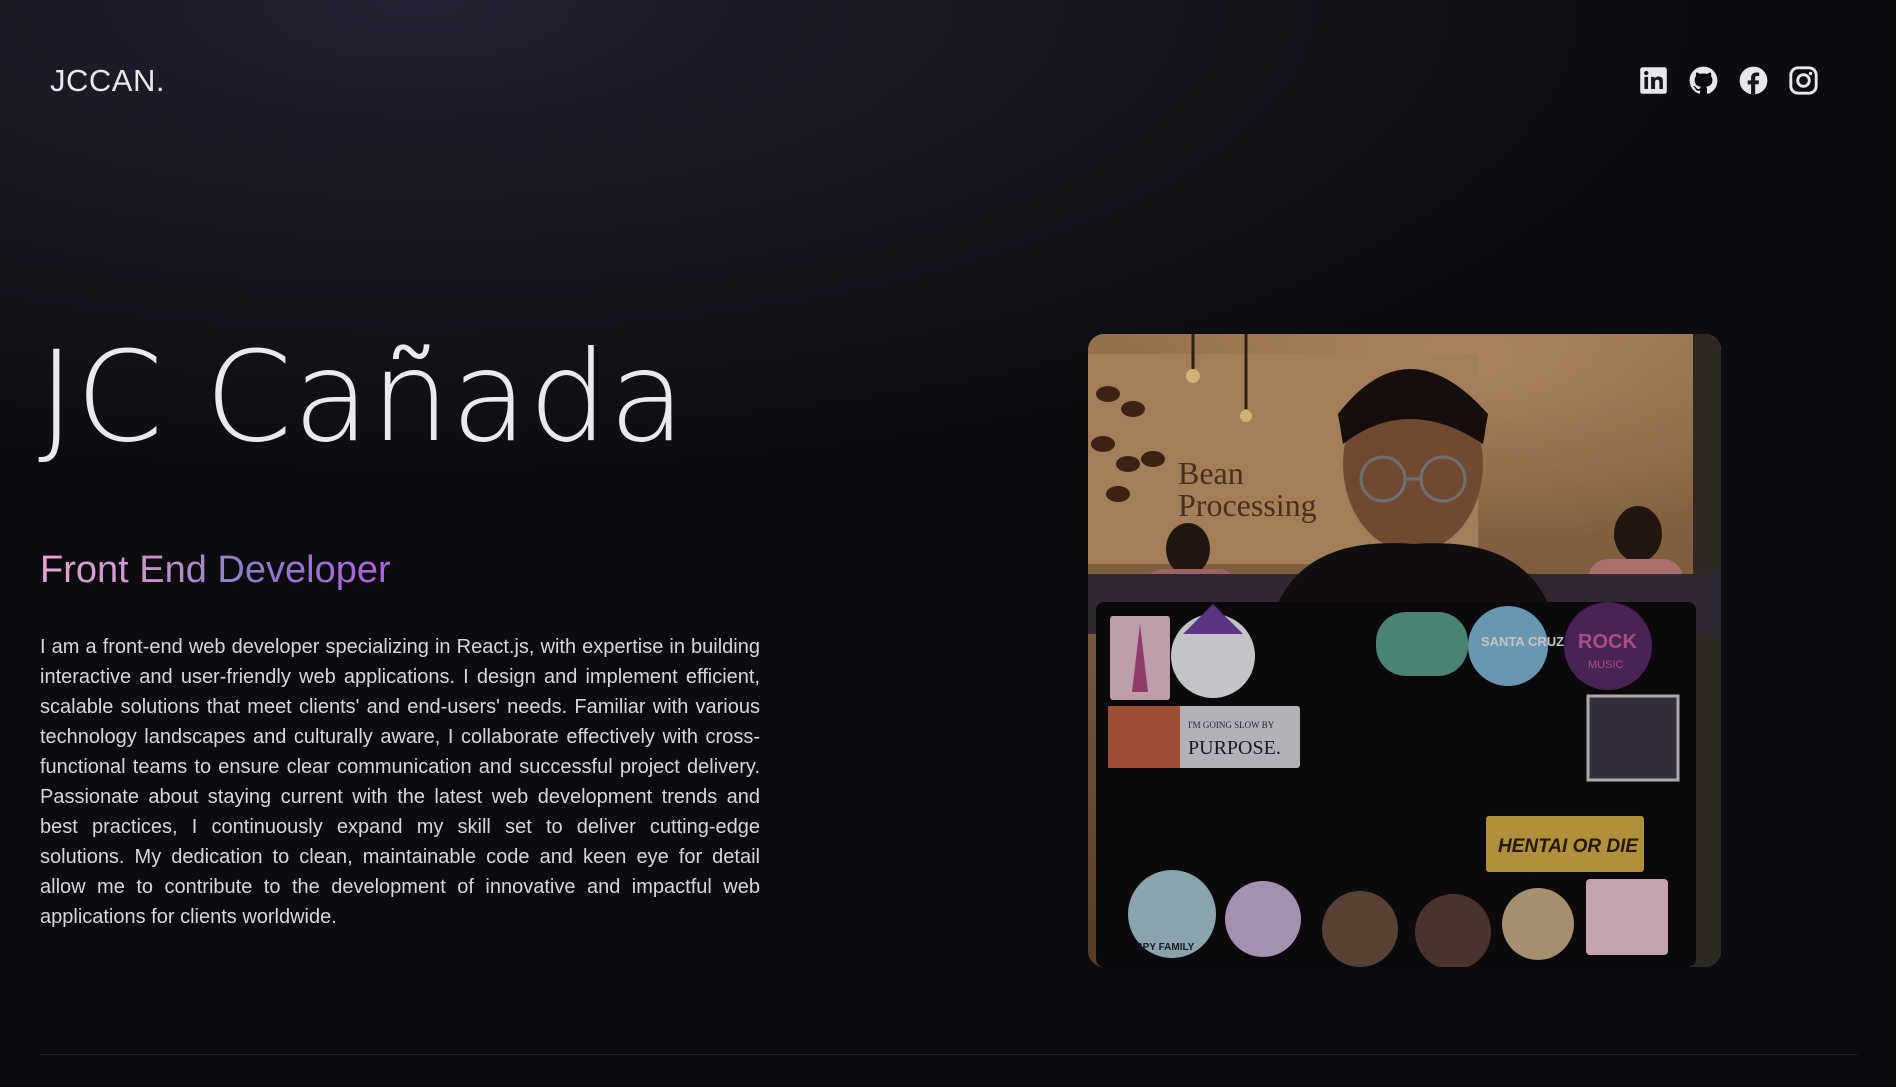 The width and height of the screenshot is (1896, 1087). What do you see at coordinates (215, 571) in the screenshot?
I see `job-title: Front End Developer` at bounding box center [215, 571].